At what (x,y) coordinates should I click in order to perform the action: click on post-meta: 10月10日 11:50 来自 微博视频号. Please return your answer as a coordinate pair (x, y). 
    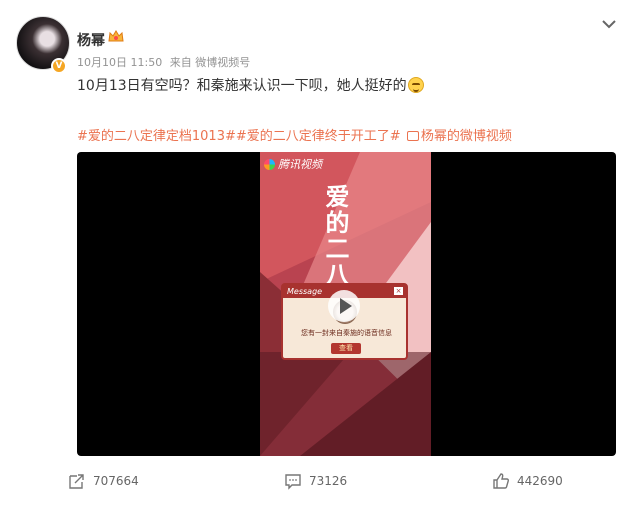
    Looking at the image, I should click on (165, 62).